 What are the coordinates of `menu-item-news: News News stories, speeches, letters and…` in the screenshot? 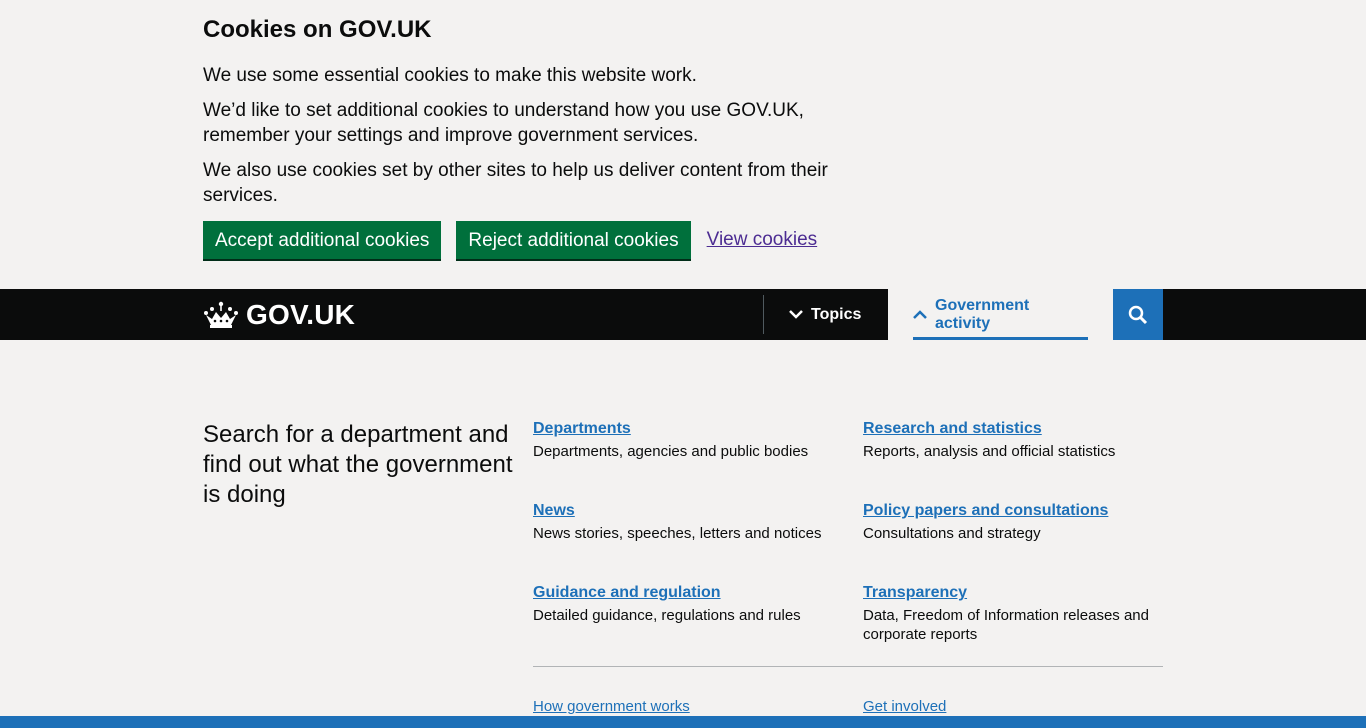 It's located at (683, 522).